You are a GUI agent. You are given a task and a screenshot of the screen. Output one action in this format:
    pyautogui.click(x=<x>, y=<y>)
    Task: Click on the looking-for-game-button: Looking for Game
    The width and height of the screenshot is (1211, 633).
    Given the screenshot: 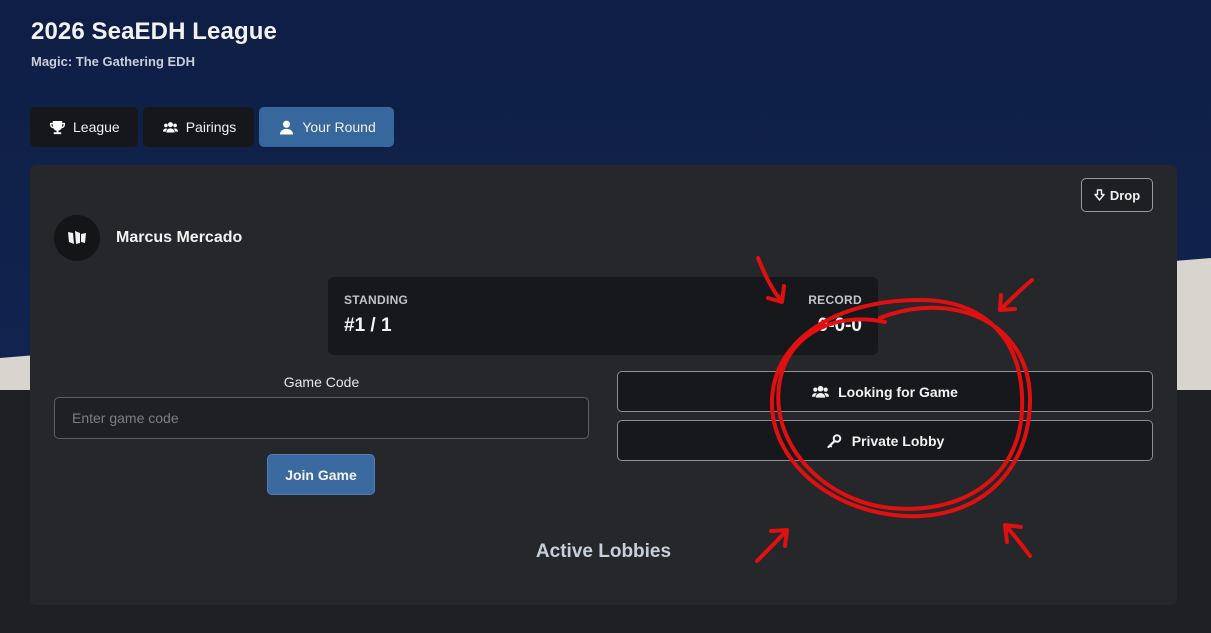 What is the action you would take?
    pyautogui.click(x=885, y=391)
    